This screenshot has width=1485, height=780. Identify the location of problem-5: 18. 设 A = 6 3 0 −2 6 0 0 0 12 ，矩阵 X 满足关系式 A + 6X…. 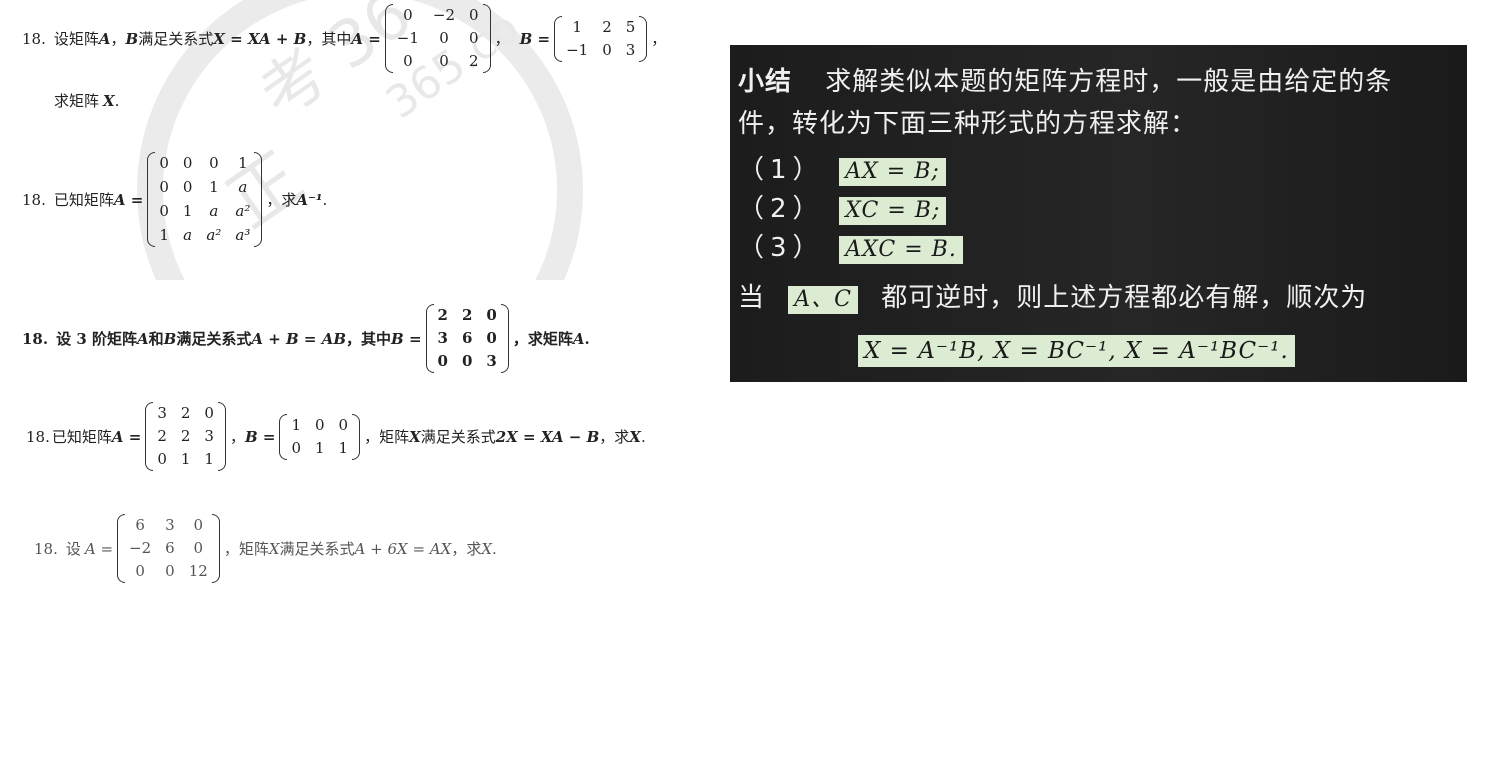
(265, 548).